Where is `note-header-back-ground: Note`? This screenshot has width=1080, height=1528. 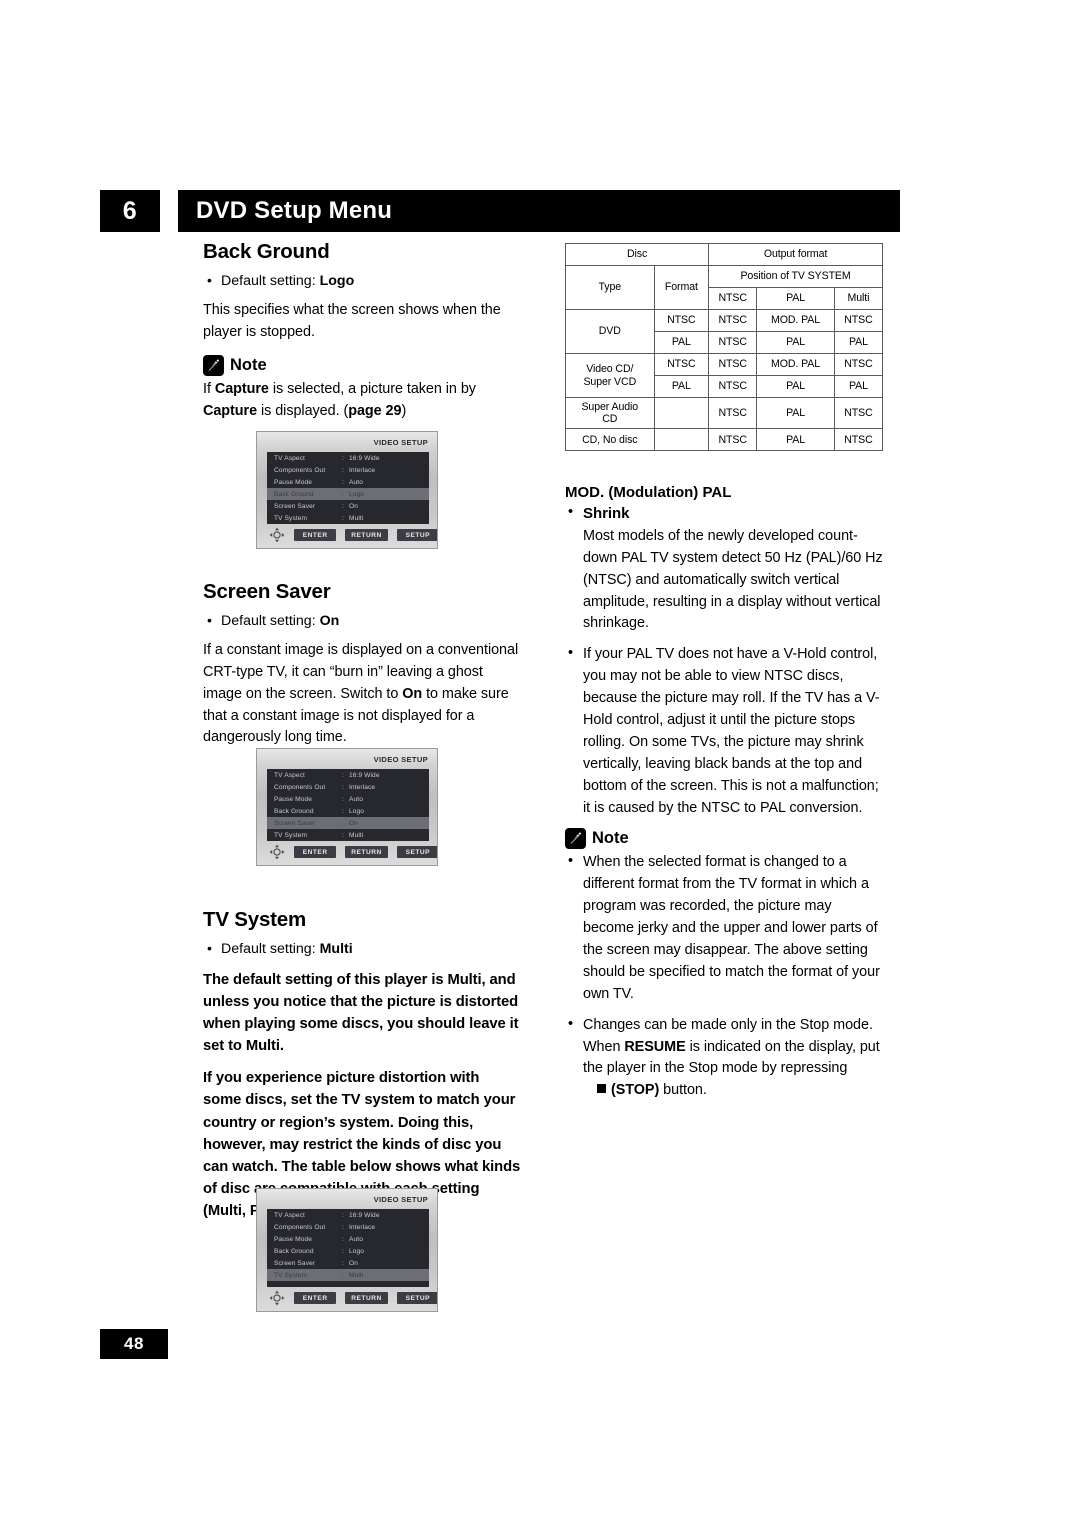
note-header-back-ground: Note is located at coordinates (362, 365).